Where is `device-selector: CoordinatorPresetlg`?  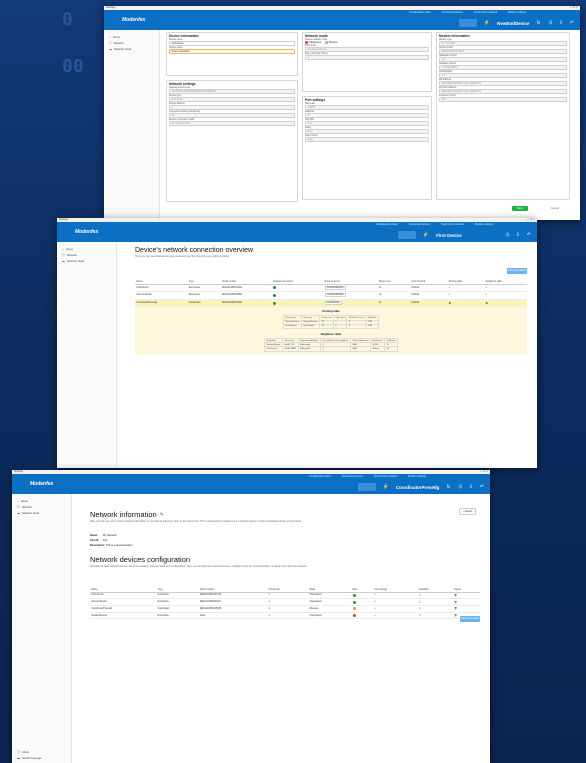
device-selector: CoordinatorPresetlg is located at coordinates (418, 487).